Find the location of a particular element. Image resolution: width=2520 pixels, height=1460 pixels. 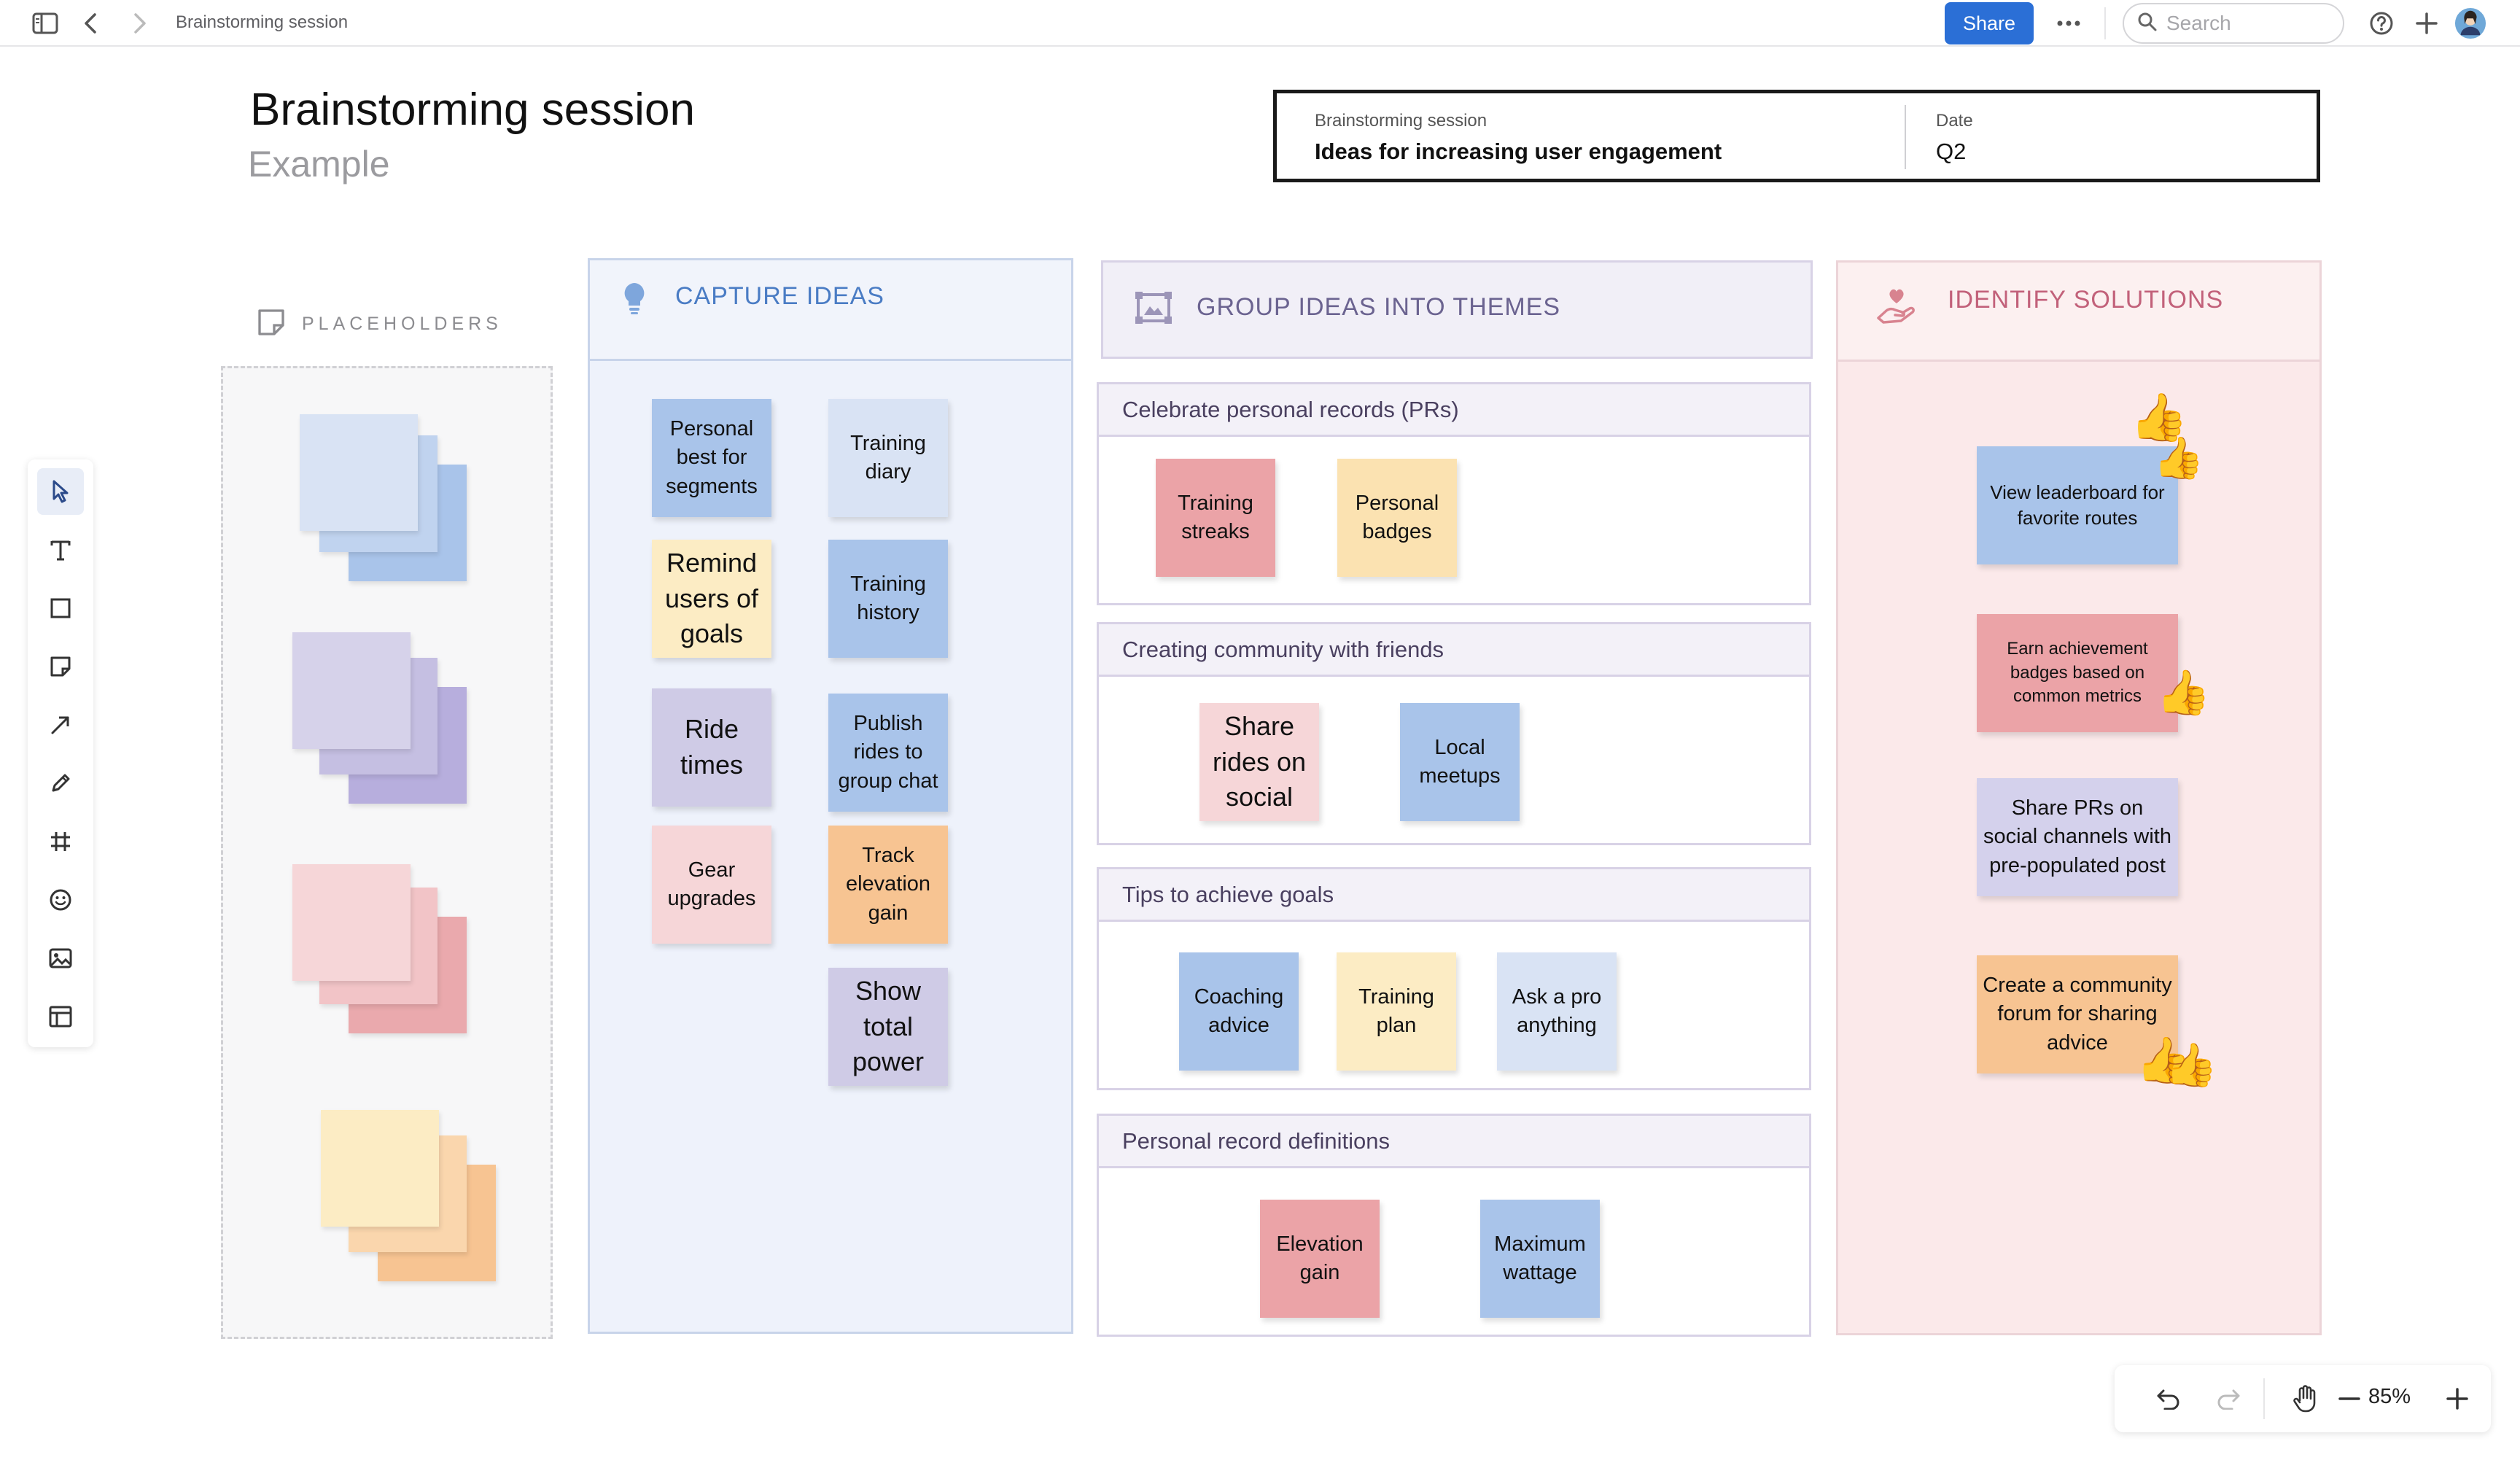

more-options-icon is located at coordinates (2069, 23).